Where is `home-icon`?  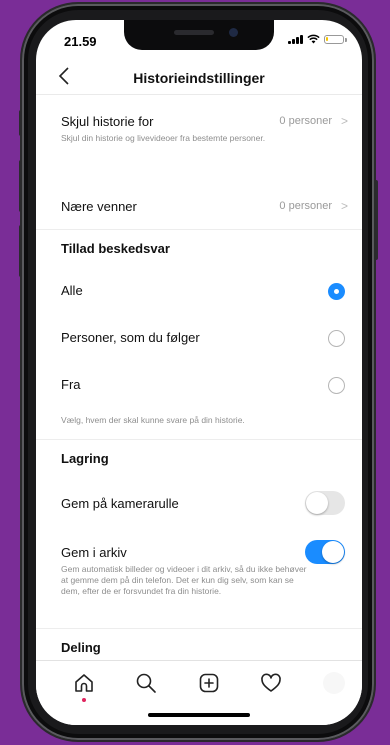 home-icon is located at coordinates (84, 683).